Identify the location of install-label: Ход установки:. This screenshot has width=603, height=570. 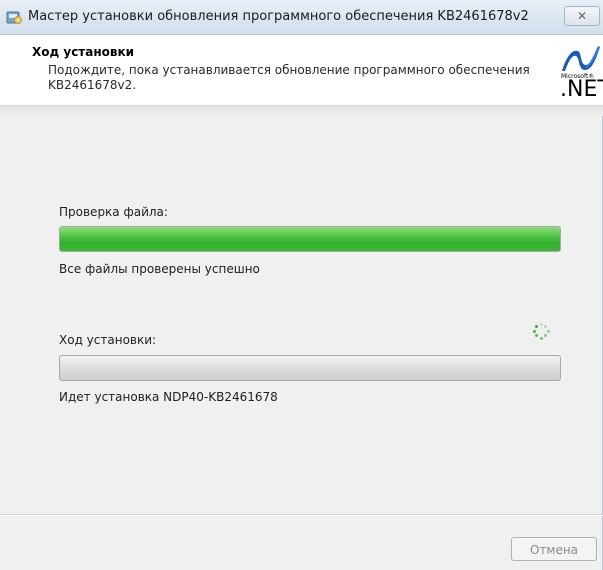
(108, 340).